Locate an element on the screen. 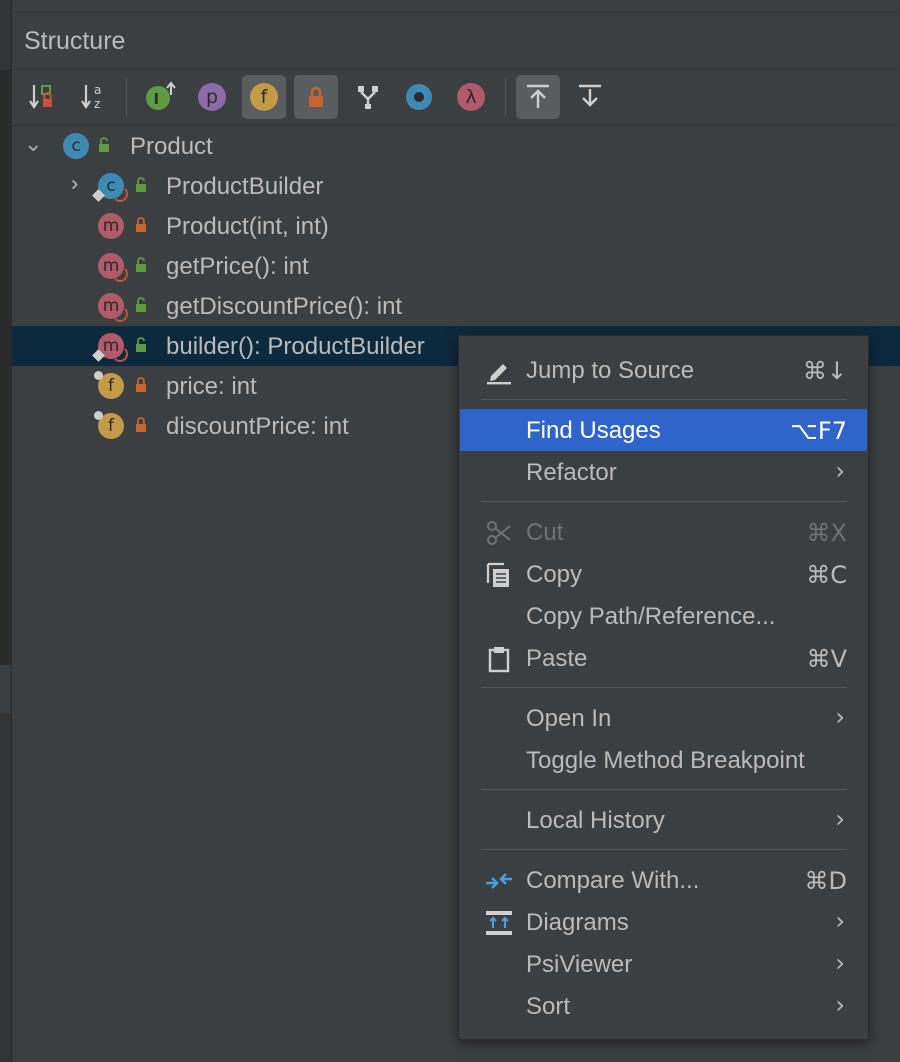 The width and height of the screenshot is (900, 1062). show-anonymous-icon is located at coordinates (419, 97).